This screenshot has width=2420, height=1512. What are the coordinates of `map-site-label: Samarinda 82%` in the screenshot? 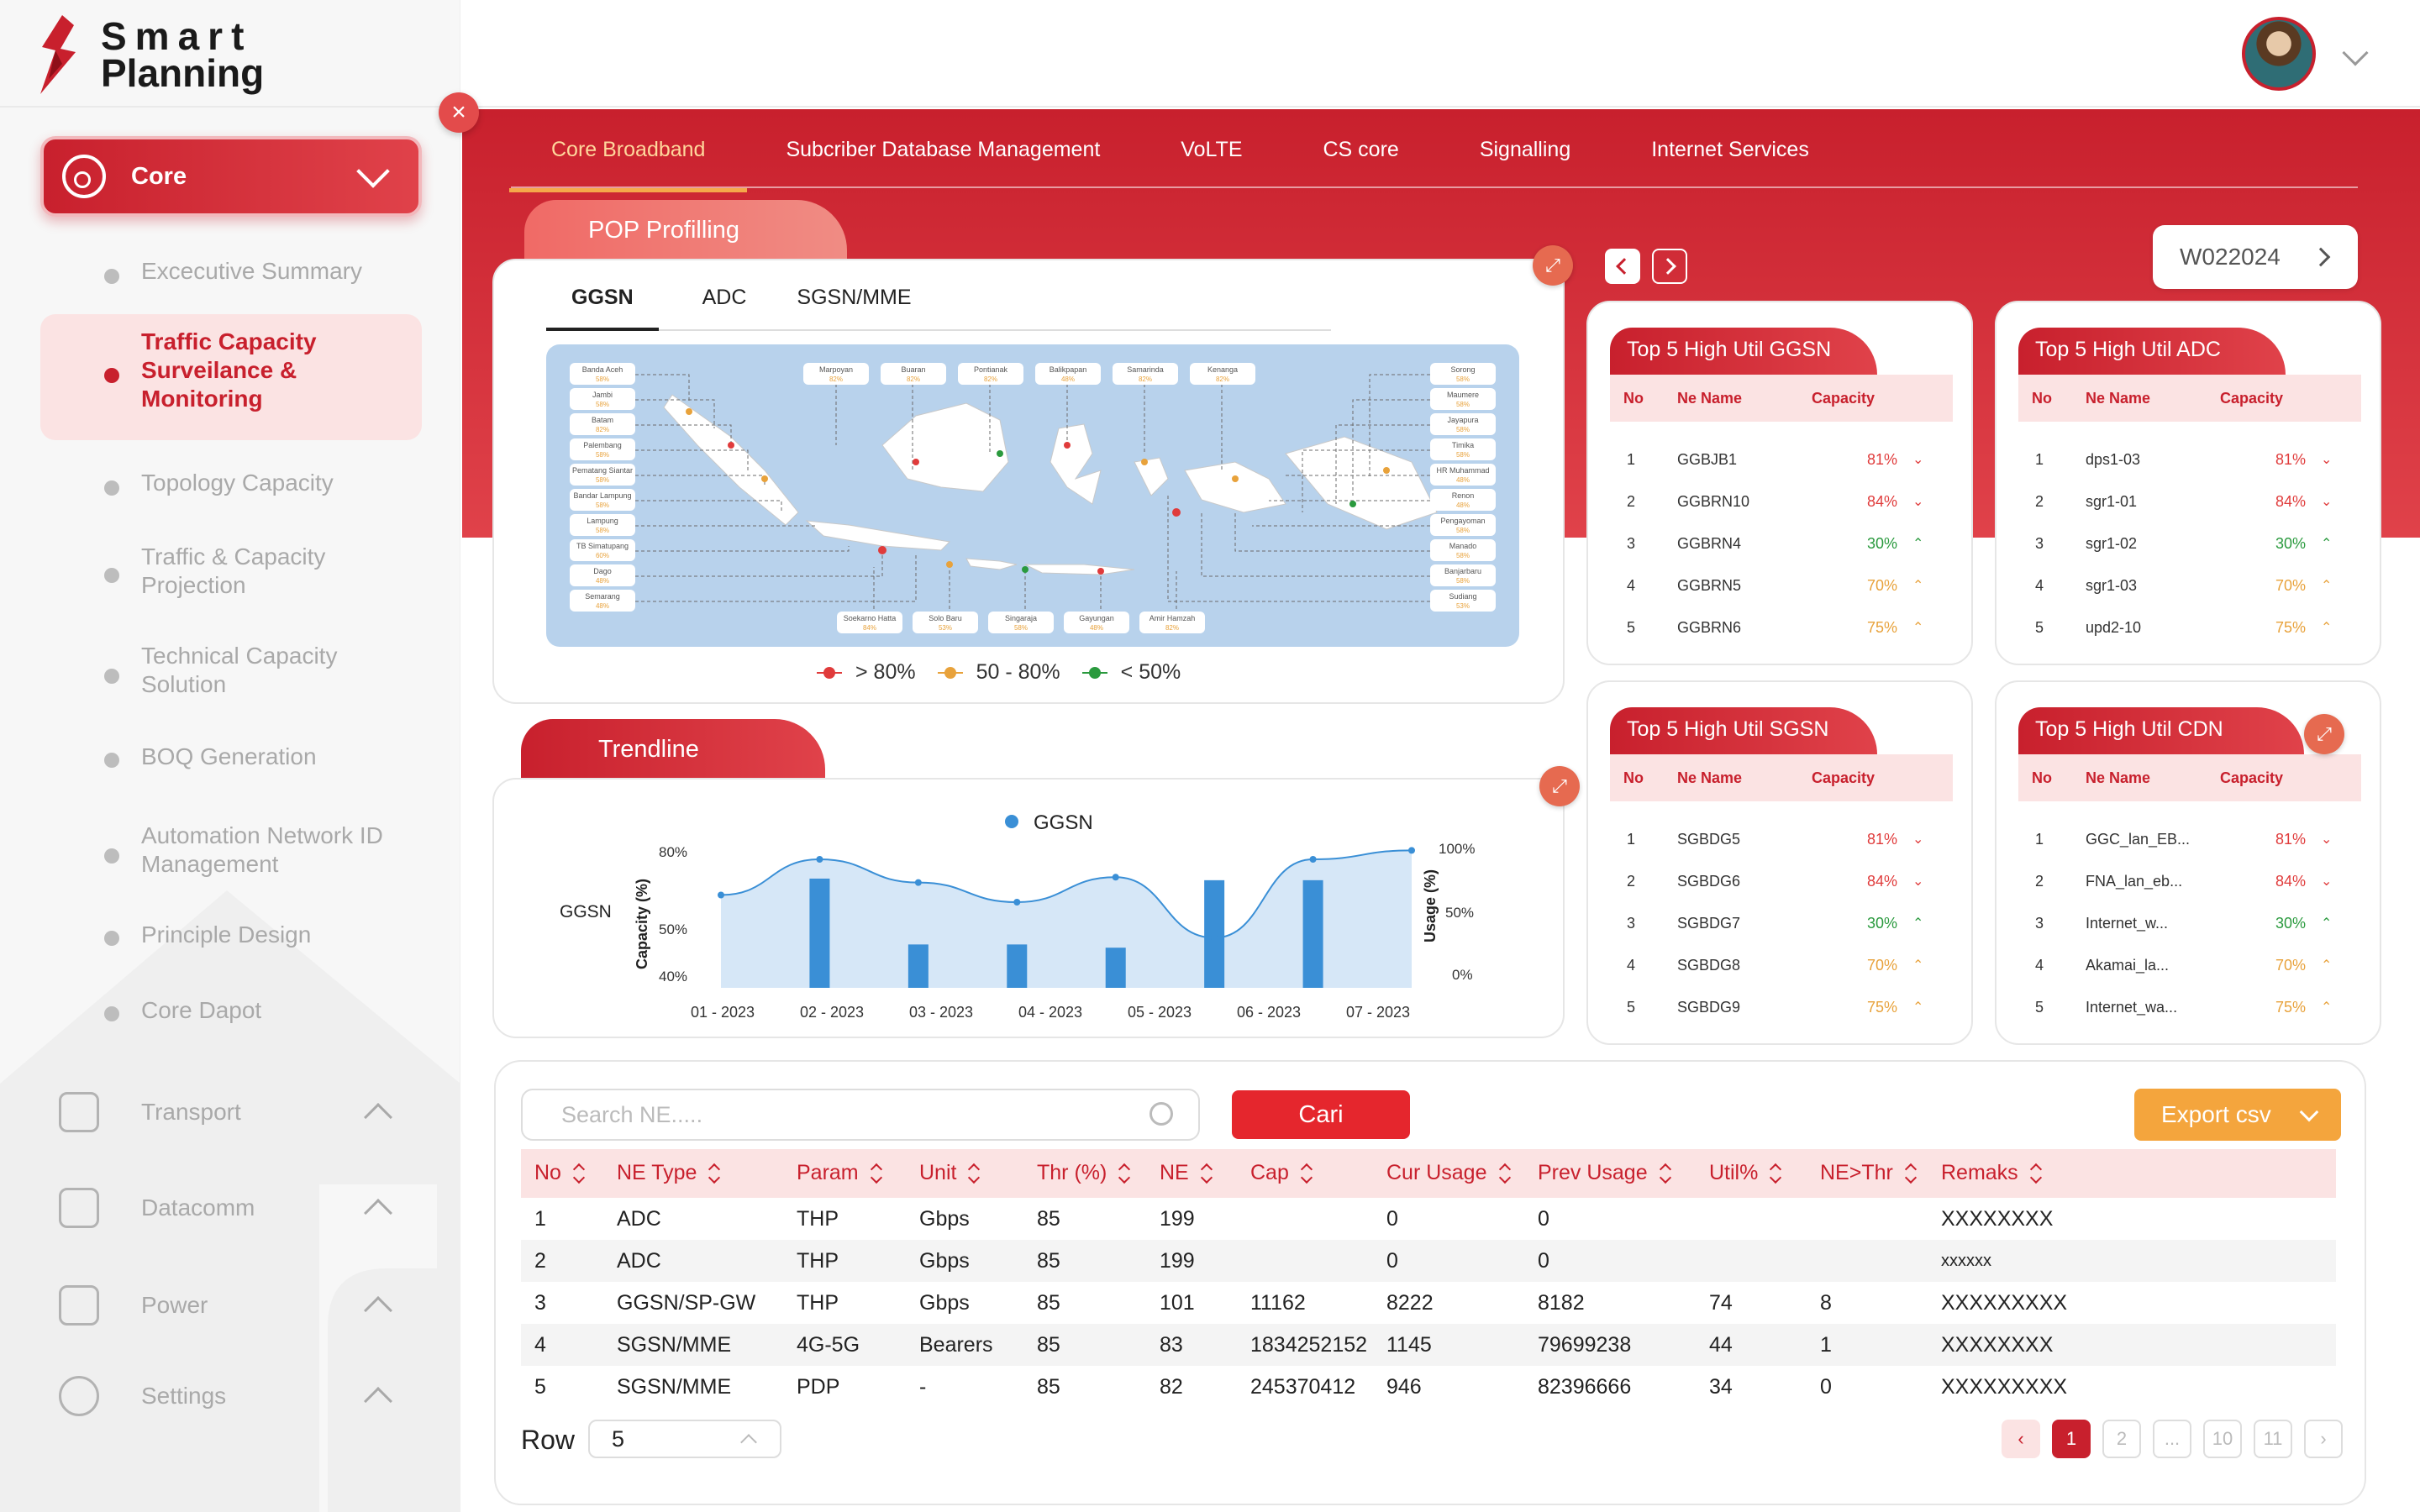 It's located at (1145, 374).